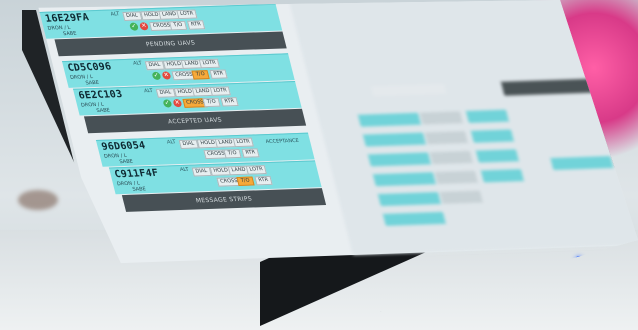  I want to click on background-object, so click(38, 200).